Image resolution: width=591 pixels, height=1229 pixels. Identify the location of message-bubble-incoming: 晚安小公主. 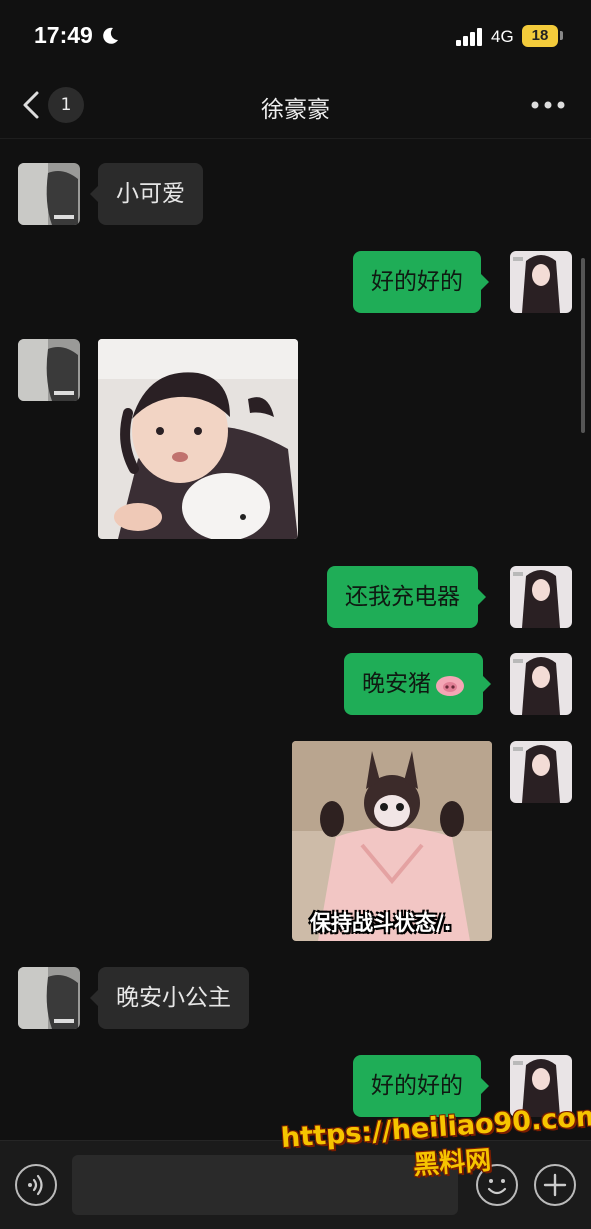
(169, 998).